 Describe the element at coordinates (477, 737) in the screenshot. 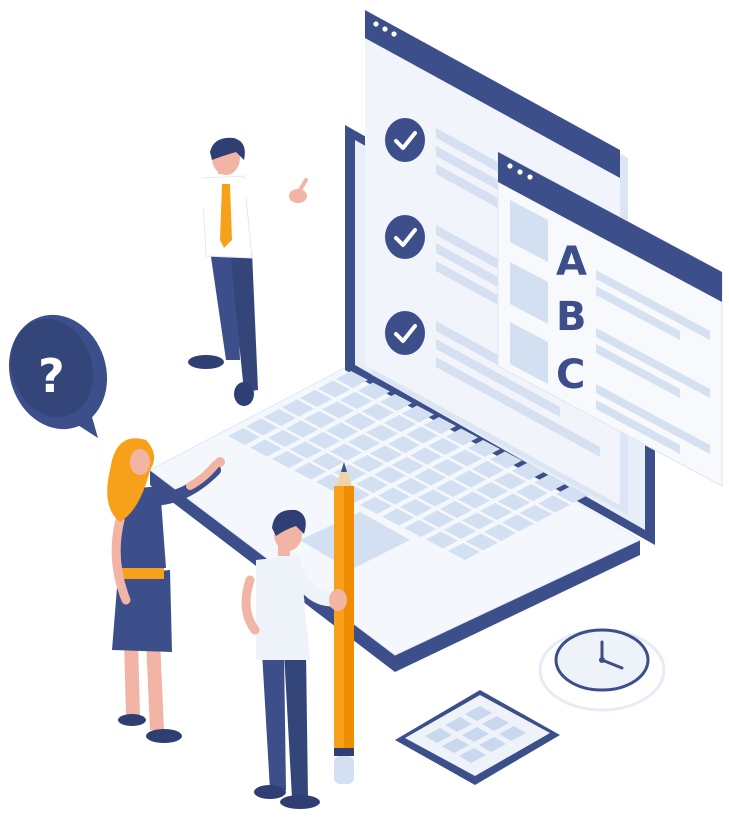

I see `calendar-icon` at that location.